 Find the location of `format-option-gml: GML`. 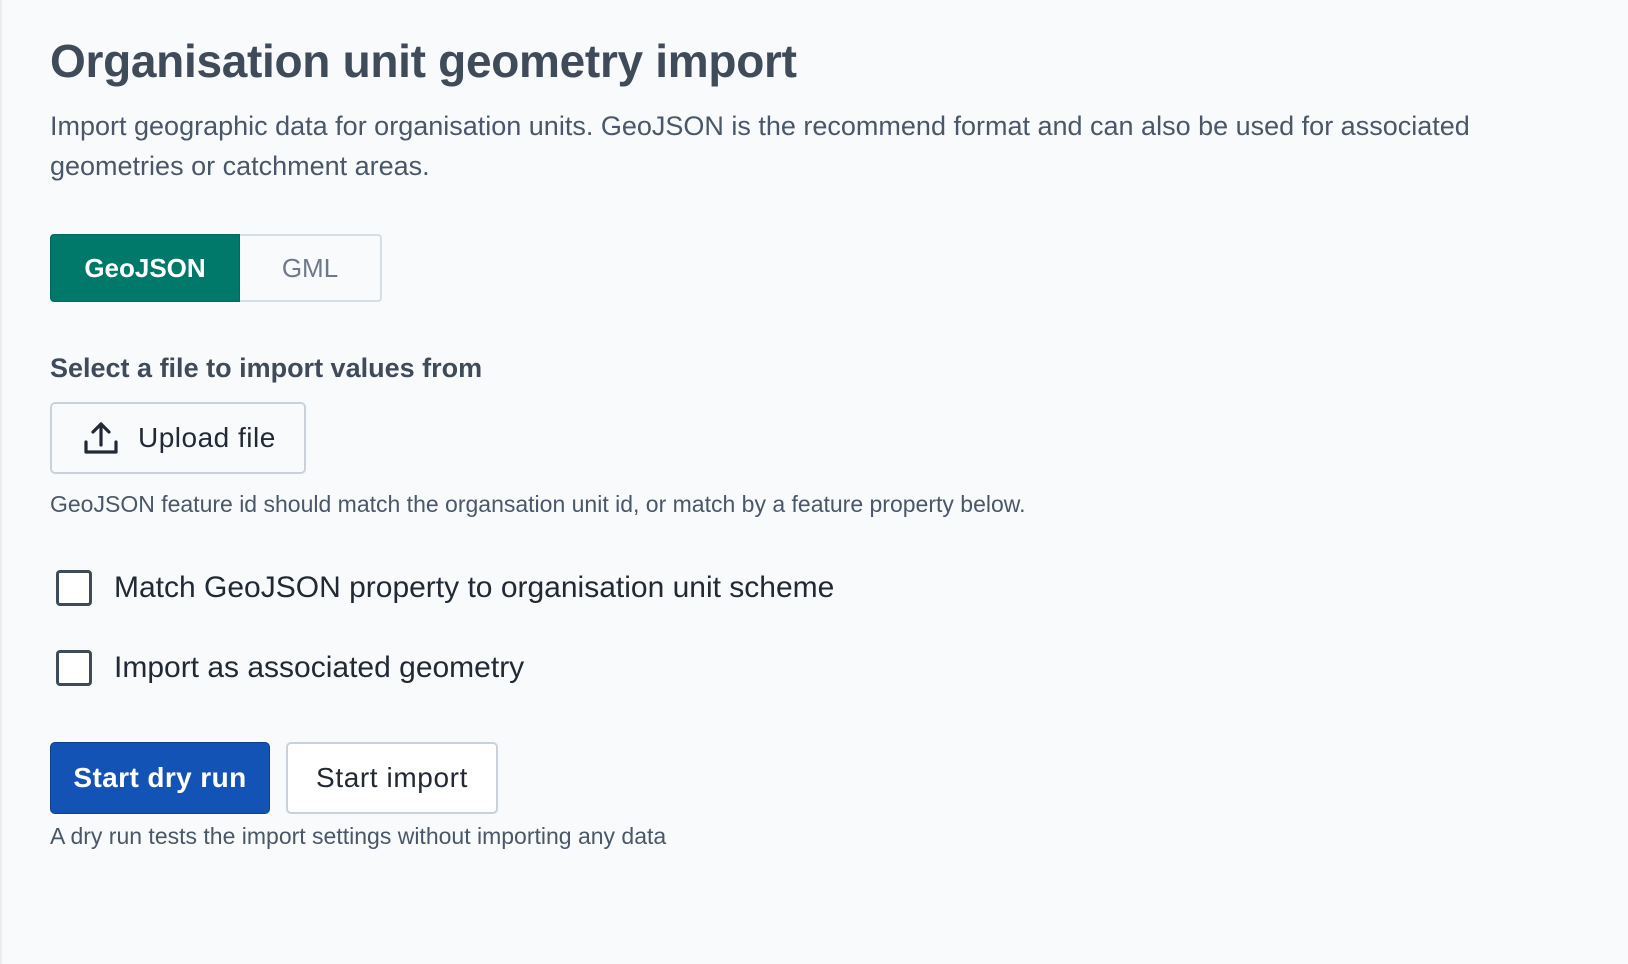

format-option-gml: GML is located at coordinates (311, 268).